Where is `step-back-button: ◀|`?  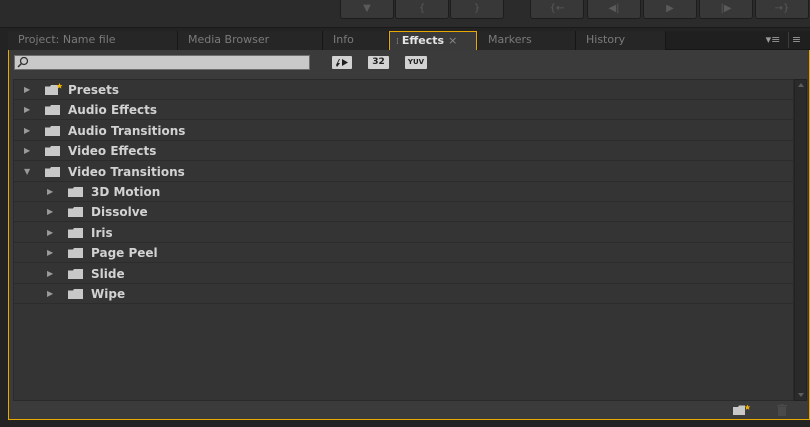
step-back-button: ◀| is located at coordinates (614, 9).